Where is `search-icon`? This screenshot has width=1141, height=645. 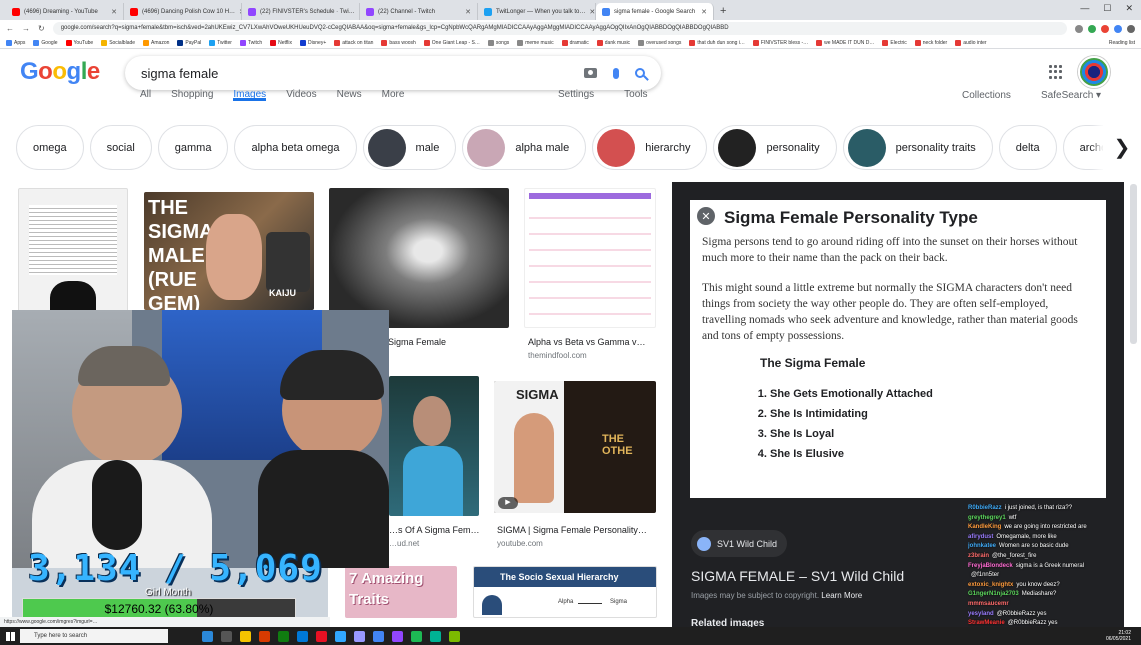 search-icon is located at coordinates (640, 73).